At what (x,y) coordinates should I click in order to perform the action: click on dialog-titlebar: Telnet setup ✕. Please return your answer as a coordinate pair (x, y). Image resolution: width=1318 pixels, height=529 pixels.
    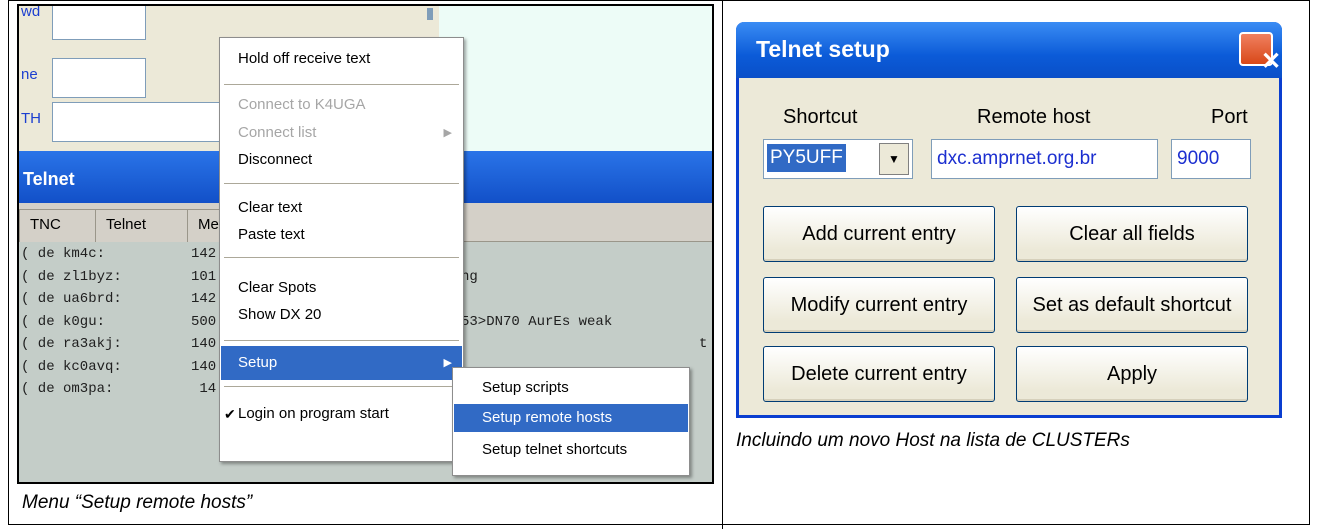
    Looking at the image, I should click on (1009, 50).